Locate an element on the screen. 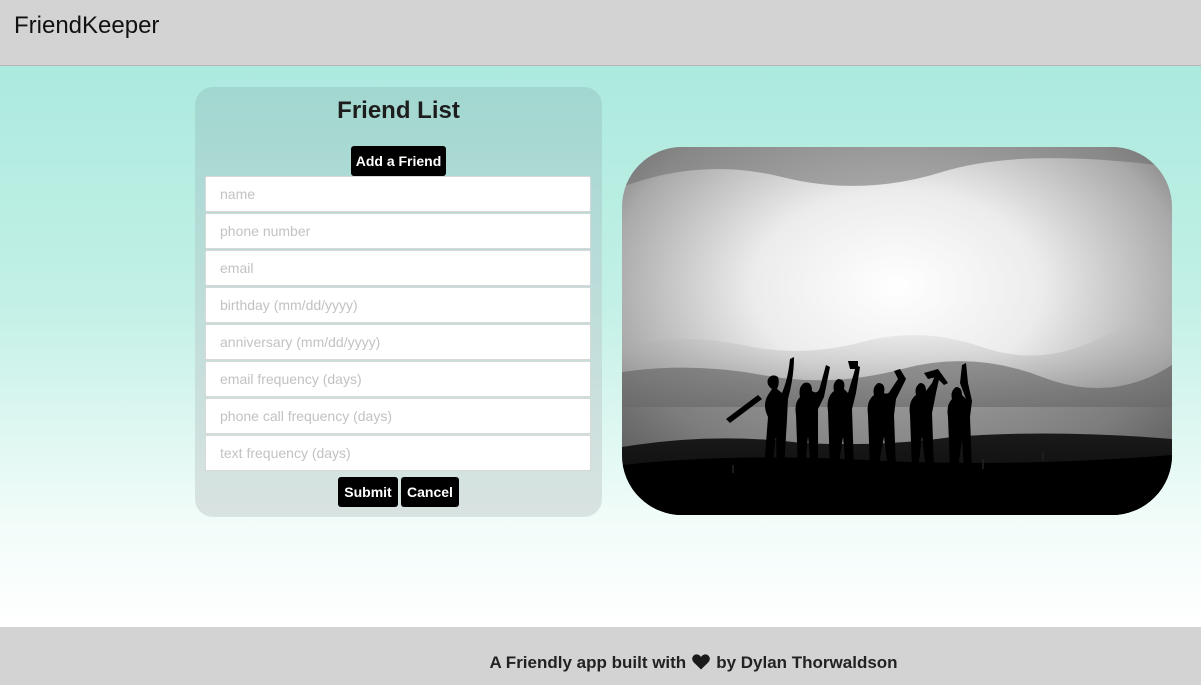 Image resolution: width=1201 pixels, height=685 pixels. footer-text-after: by Dylan Thorwaldson is located at coordinates (807, 662).